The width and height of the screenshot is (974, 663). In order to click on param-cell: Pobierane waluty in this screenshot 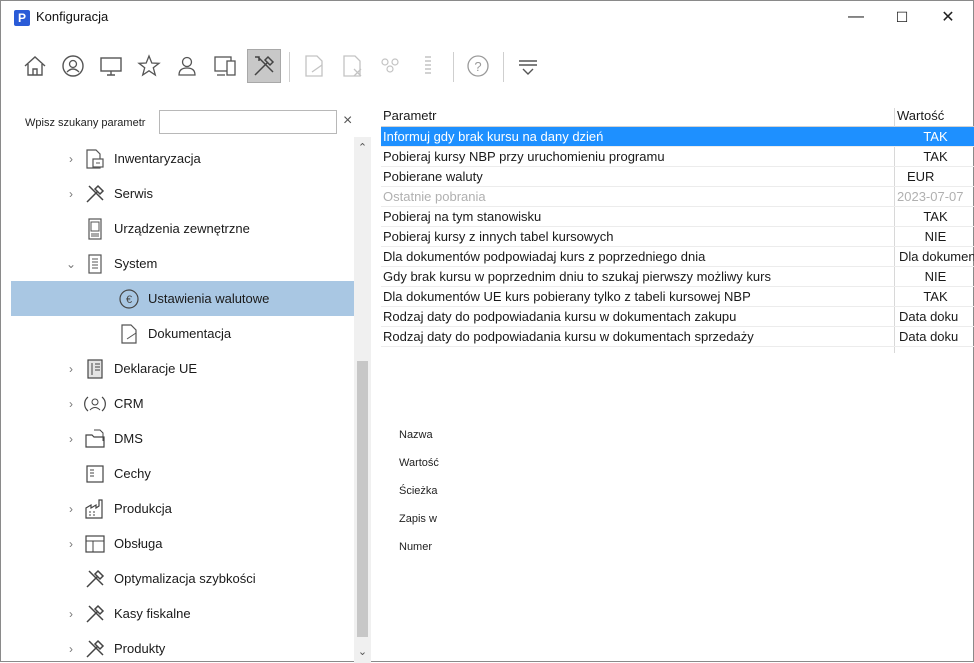, I will do `click(433, 176)`.